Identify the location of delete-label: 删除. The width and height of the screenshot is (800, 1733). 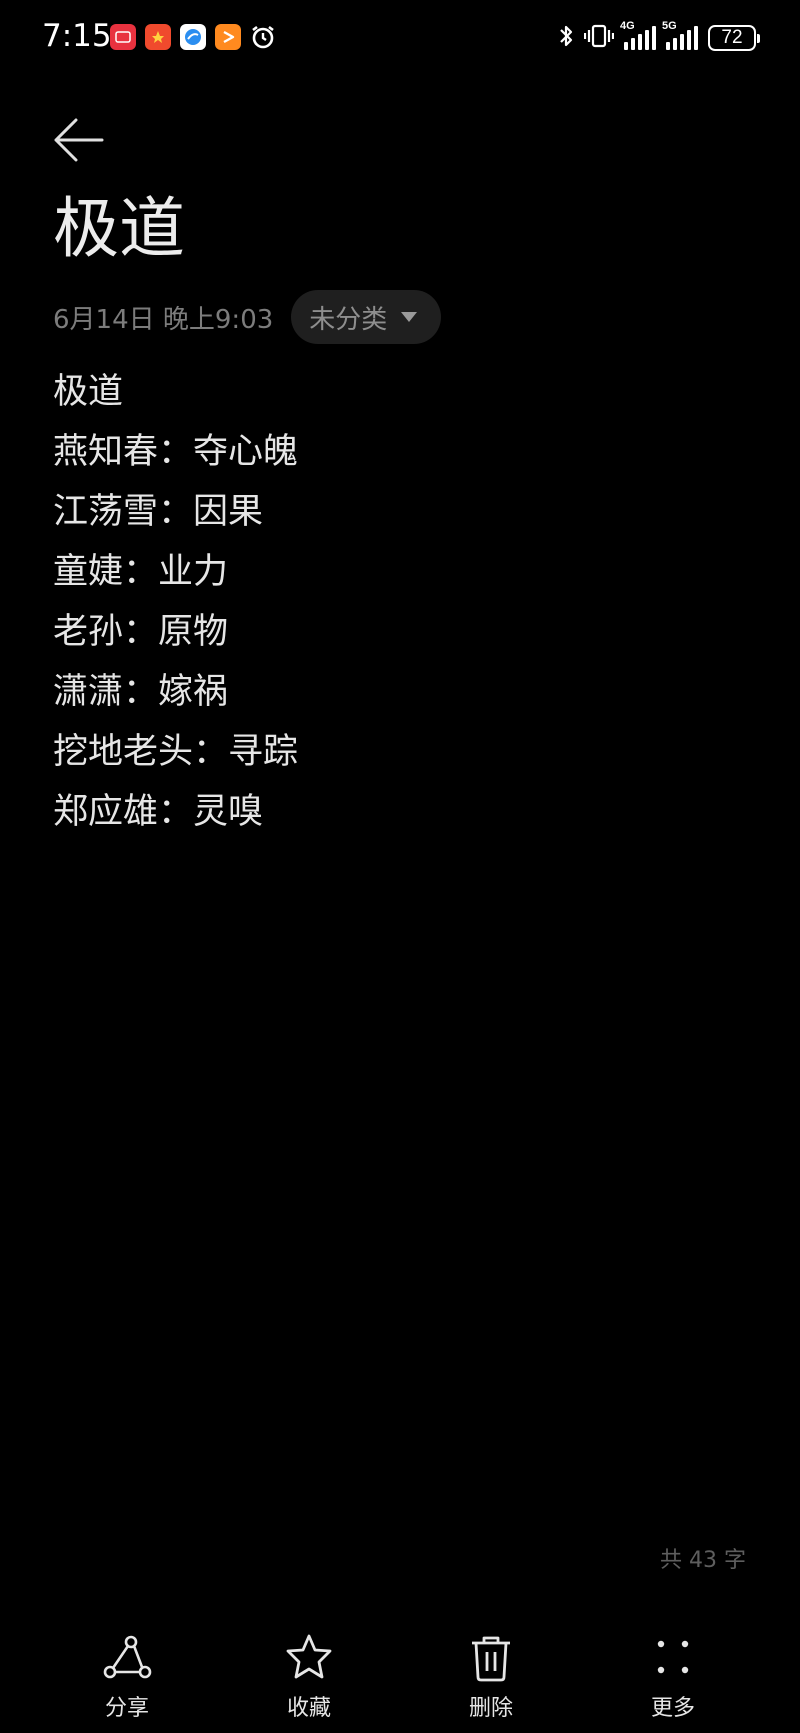
(490, 1708).